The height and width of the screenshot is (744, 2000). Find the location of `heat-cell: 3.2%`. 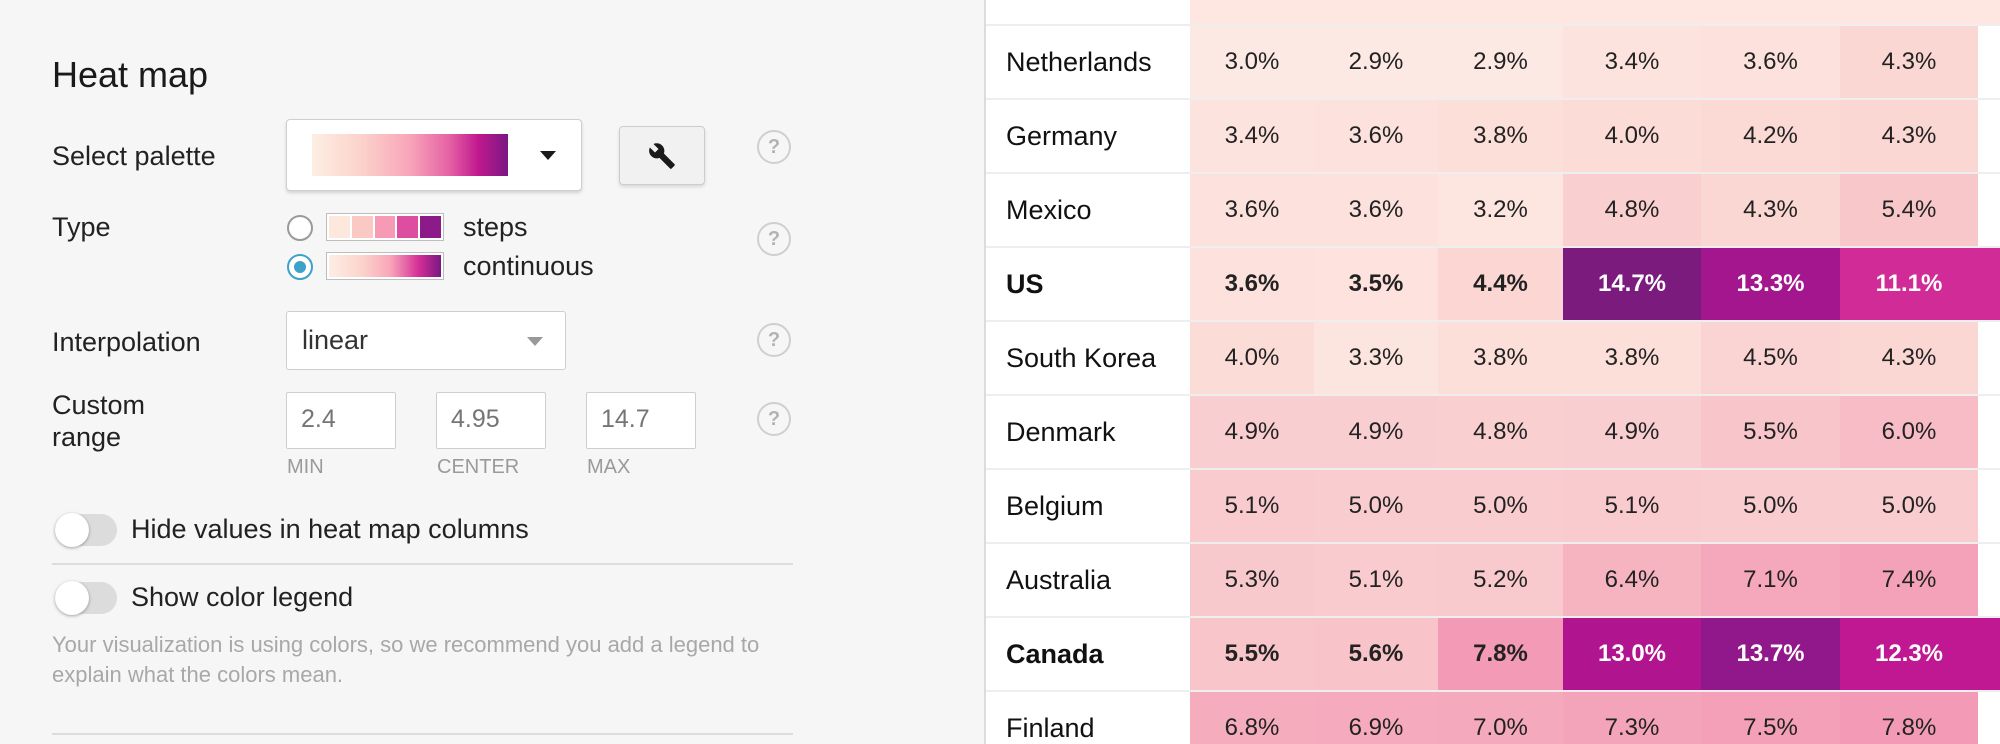

heat-cell: 3.2% is located at coordinates (1500, 210).